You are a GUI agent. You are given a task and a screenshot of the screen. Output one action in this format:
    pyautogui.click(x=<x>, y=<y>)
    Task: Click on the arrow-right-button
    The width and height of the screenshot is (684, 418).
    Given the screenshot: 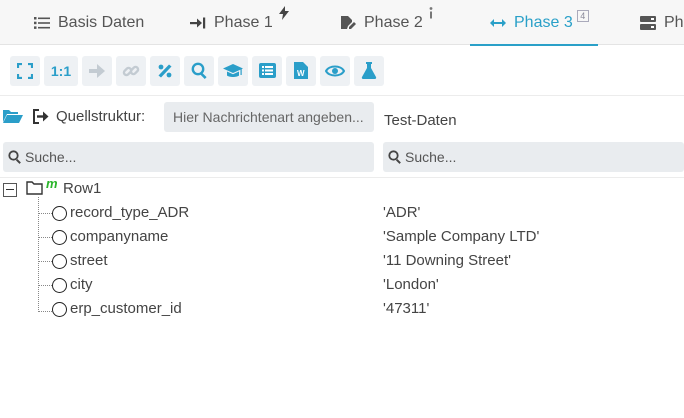 What is the action you would take?
    pyautogui.click(x=97, y=70)
    